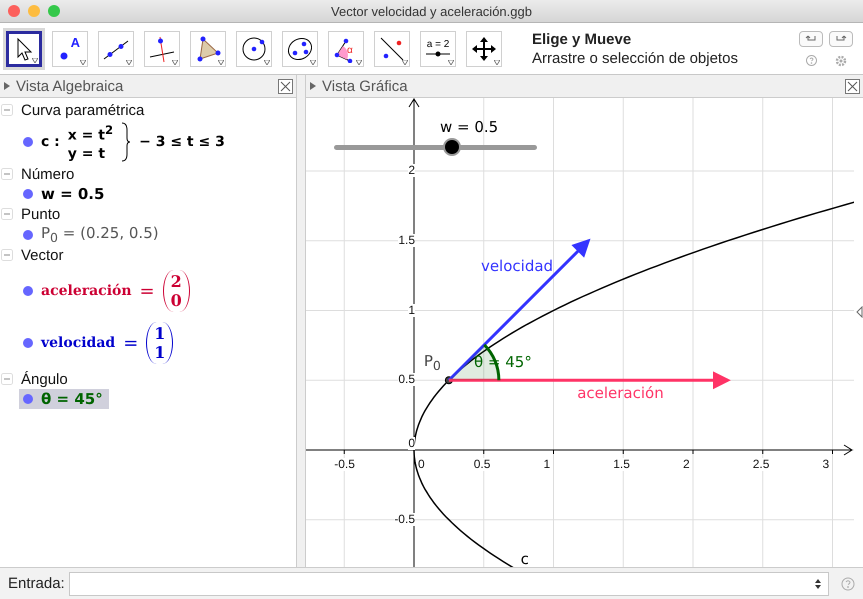 The image size is (863, 599). I want to click on side-panel-handle-icon, so click(859, 312).